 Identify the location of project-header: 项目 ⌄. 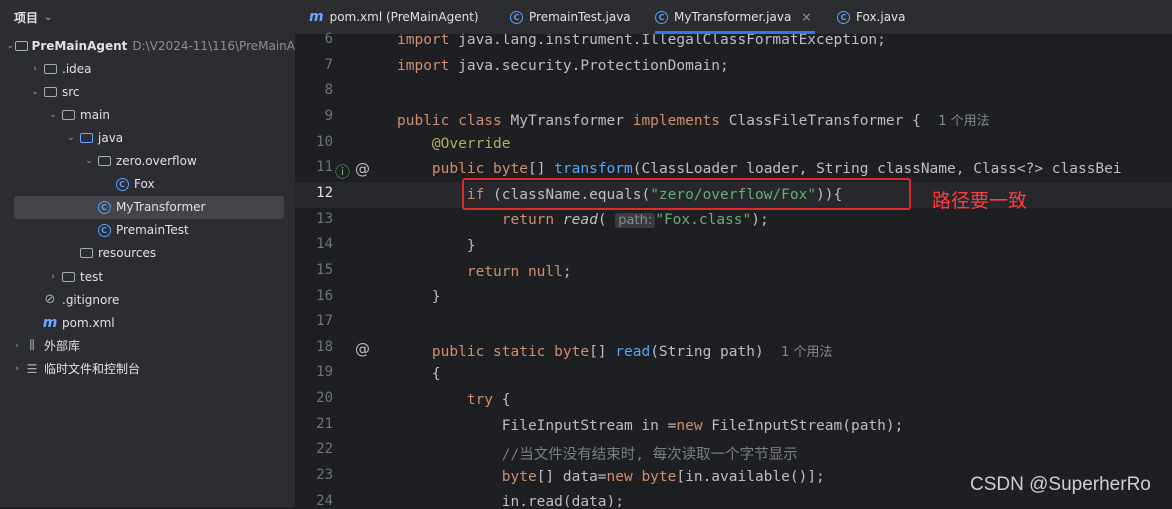
(147, 17).